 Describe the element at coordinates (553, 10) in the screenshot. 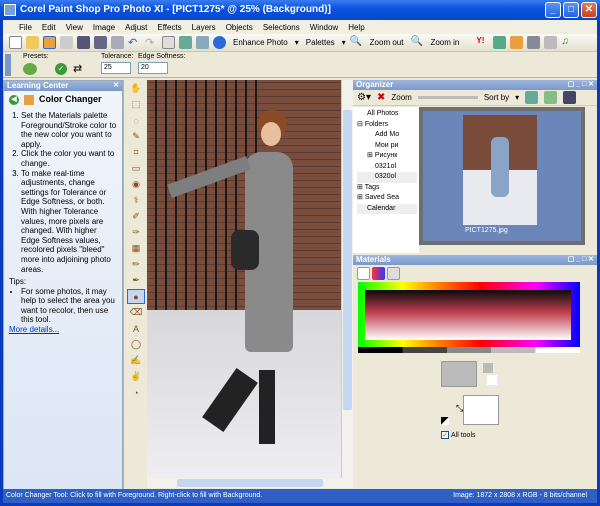

I see `minimize-button: _` at that location.